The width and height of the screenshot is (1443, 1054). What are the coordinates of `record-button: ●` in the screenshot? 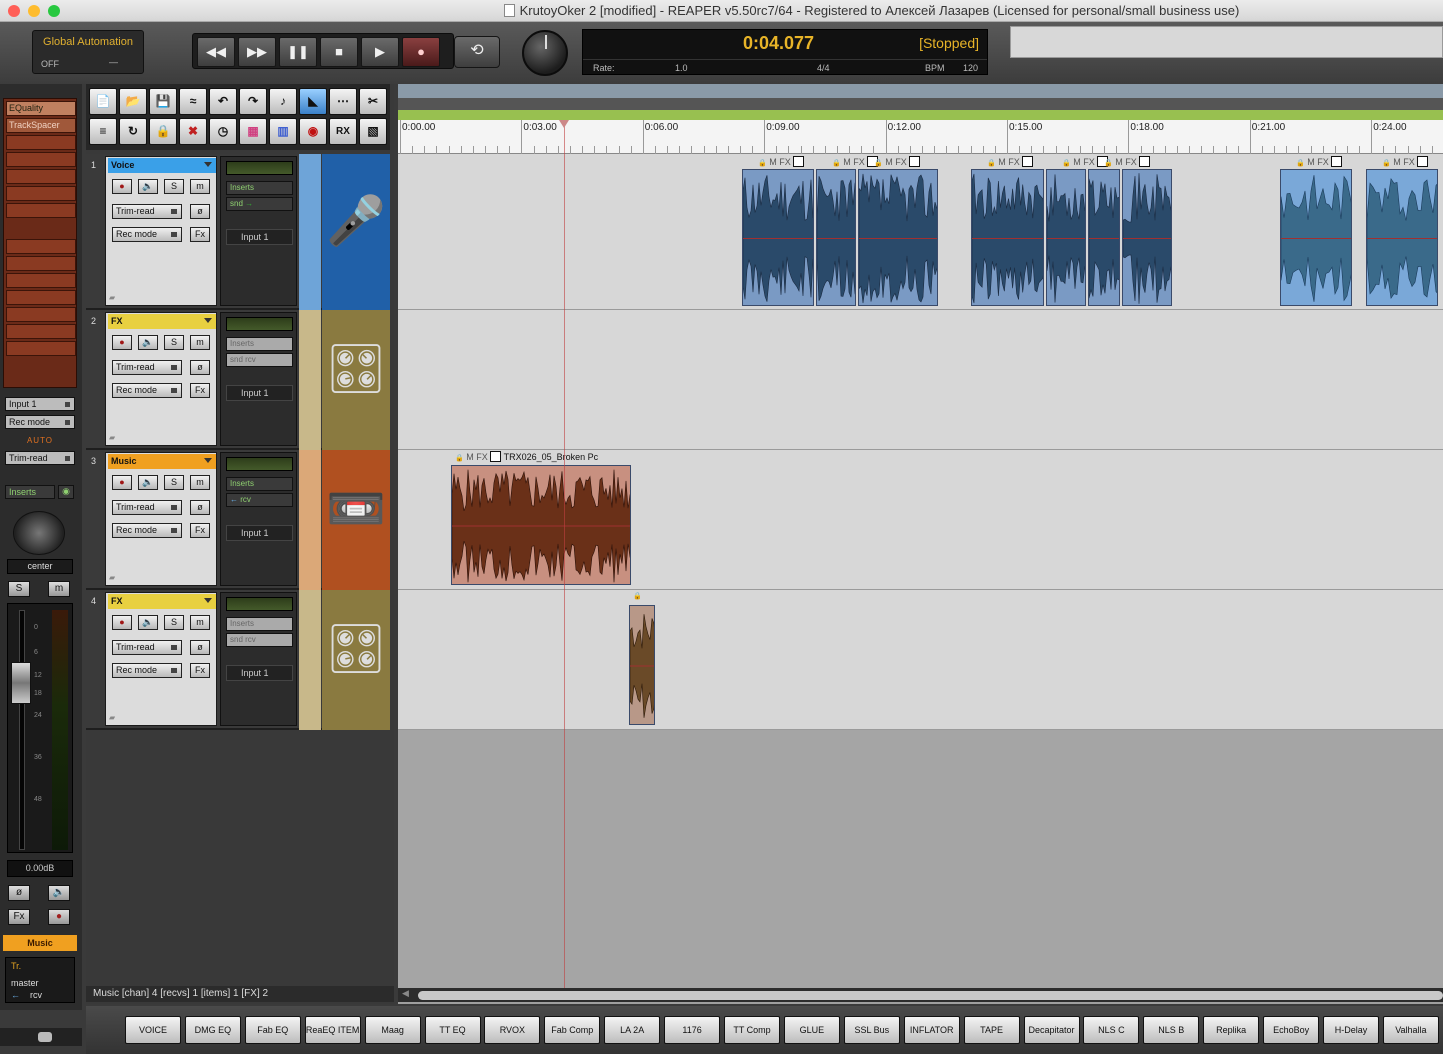 It's located at (421, 52).